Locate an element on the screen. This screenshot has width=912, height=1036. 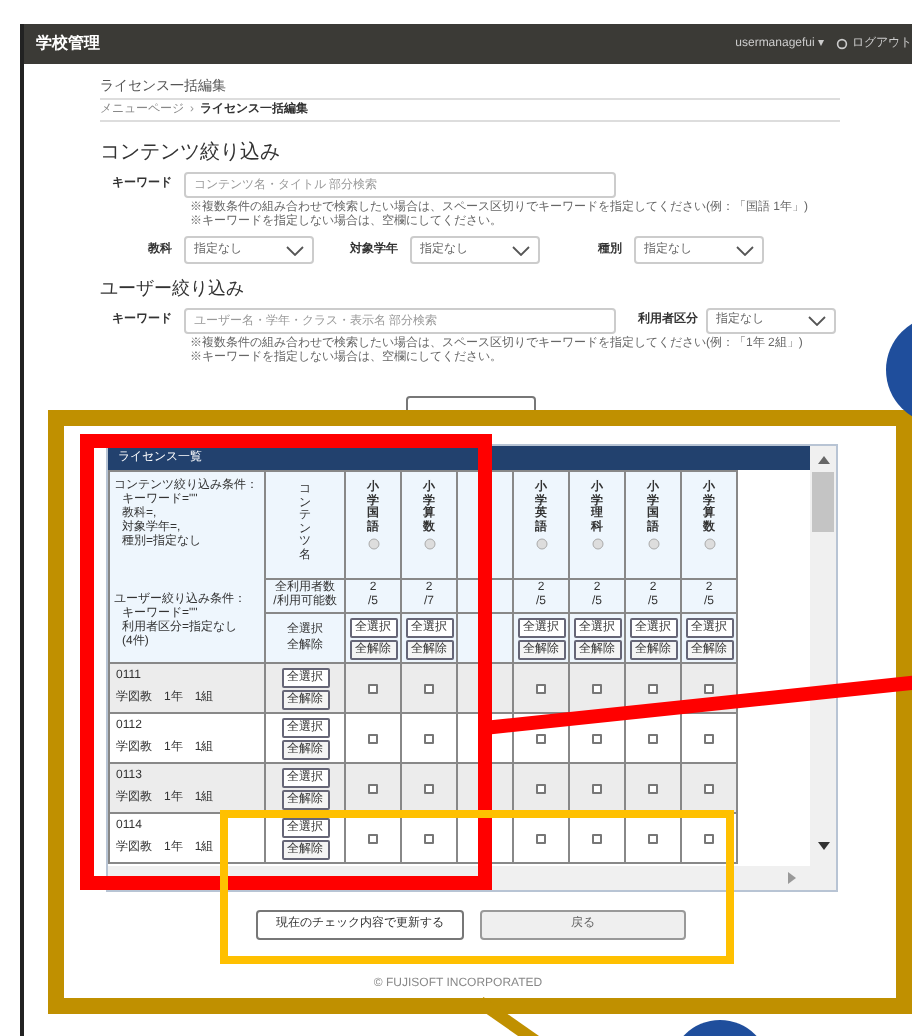
scroll-thumb is located at coordinates (823, 502).